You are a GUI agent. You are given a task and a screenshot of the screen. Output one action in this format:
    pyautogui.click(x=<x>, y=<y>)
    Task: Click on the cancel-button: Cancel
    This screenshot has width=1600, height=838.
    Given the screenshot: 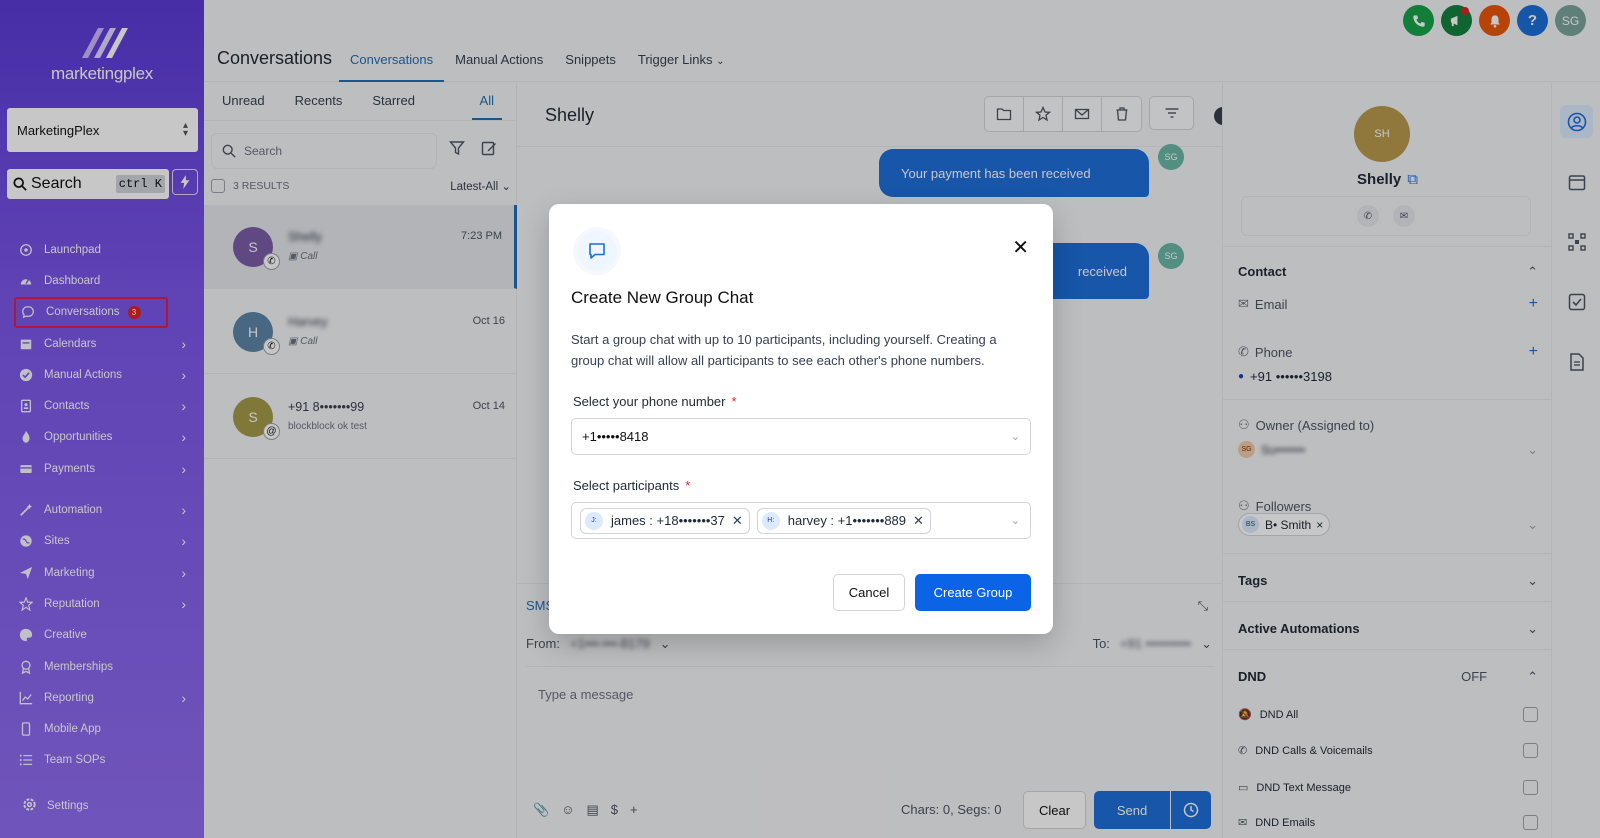 What is the action you would take?
    pyautogui.click(x=869, y=592)
    